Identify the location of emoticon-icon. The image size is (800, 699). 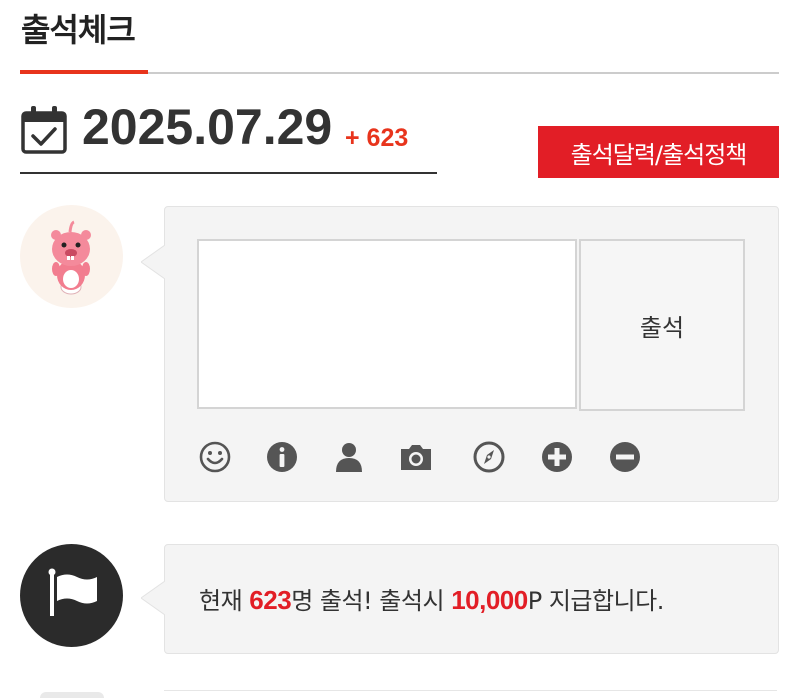
(215, 457).